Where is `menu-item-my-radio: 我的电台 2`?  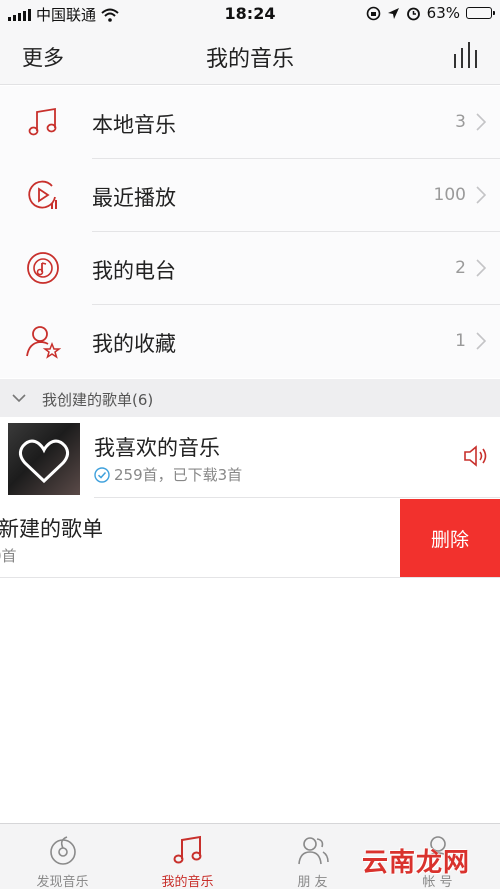
menu-item-my-radio: 我的电台 2 is located at coordinates (250, 268).